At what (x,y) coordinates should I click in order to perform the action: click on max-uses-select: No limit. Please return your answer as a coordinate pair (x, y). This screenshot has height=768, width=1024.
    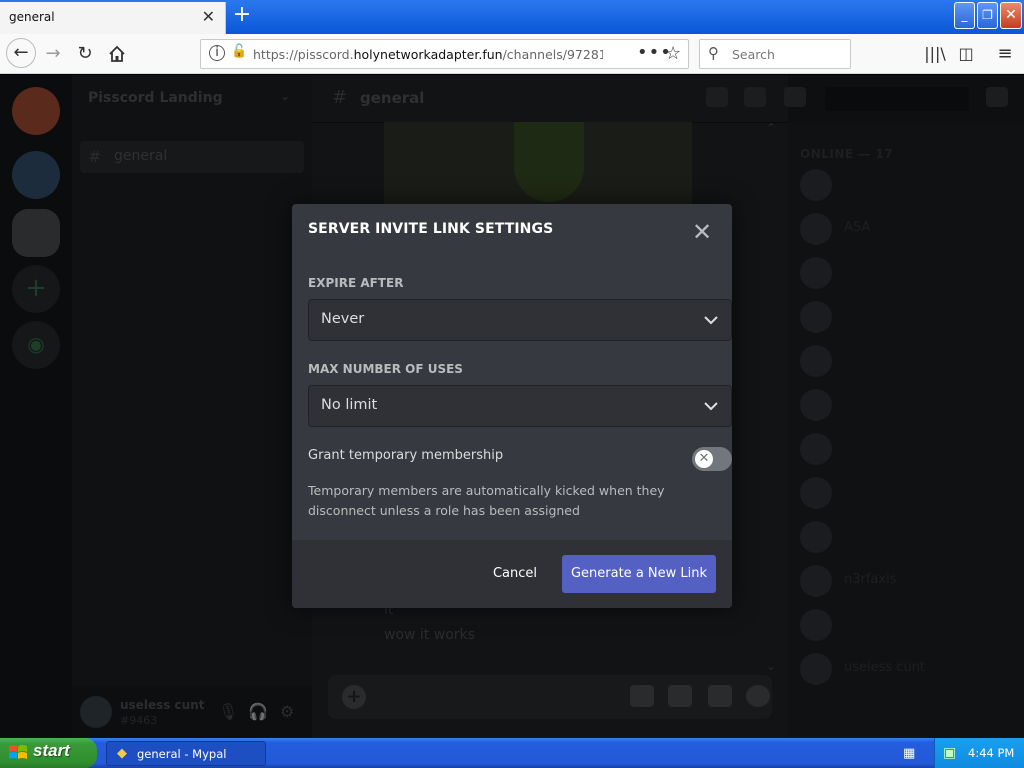
    Looking at the image, I should click on (520, 406).